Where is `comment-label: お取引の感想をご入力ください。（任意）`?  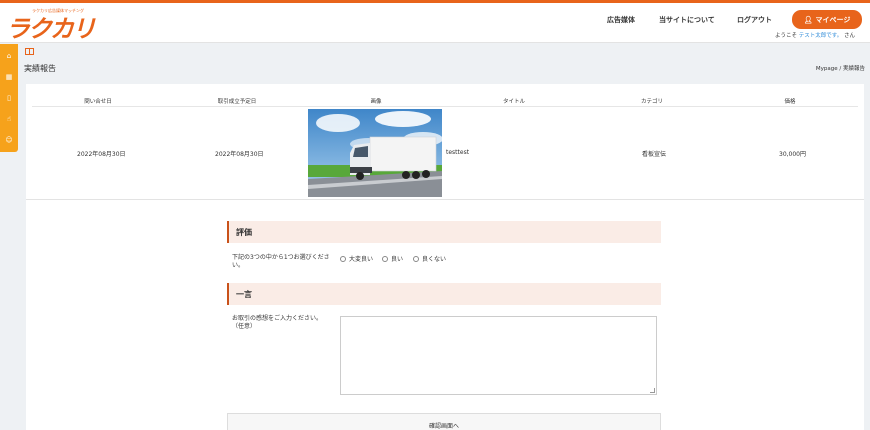 comment-label: お取引の感想をご入力ください。（任意） is located at coordinates (277, 322).